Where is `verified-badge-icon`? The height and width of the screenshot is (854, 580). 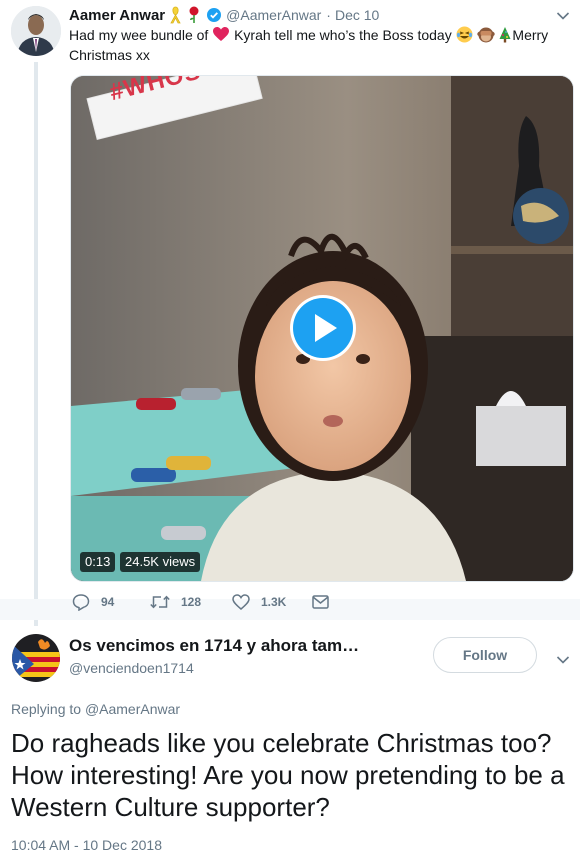
verified-badge-icon is located at coordinates (214, 15).